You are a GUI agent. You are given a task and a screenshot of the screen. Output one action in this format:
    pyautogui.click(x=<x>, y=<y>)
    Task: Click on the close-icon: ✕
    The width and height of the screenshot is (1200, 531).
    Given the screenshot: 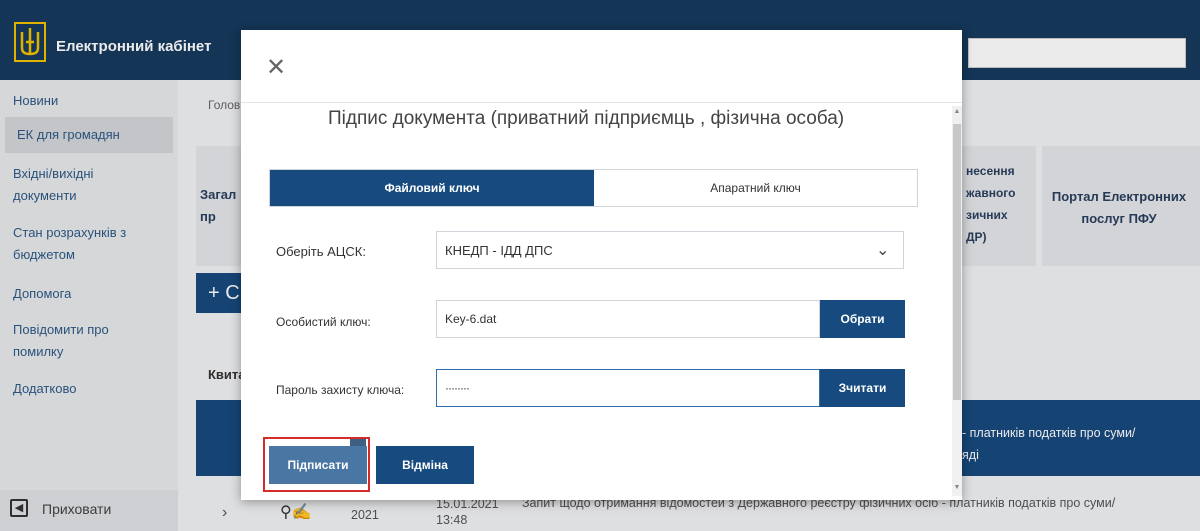 What is the action you would take?
    pyautogui.click(x=276, y=68)
    